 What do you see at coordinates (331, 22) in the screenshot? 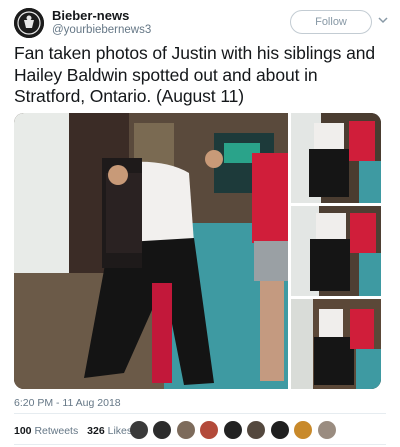
I see `follow-button: Follow` at bounding box center [331, 22].